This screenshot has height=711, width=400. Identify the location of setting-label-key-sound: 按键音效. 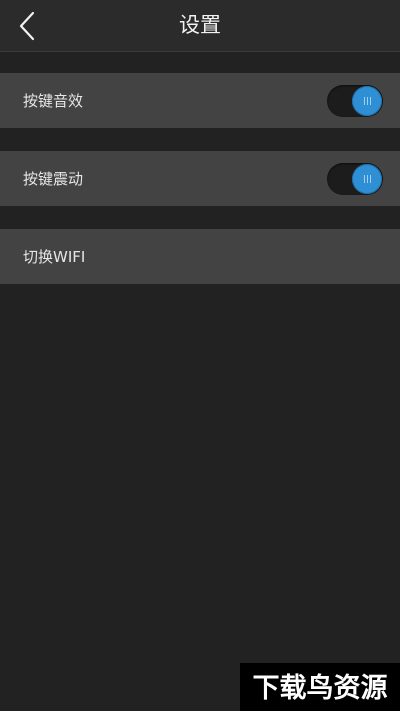
(53, 101).